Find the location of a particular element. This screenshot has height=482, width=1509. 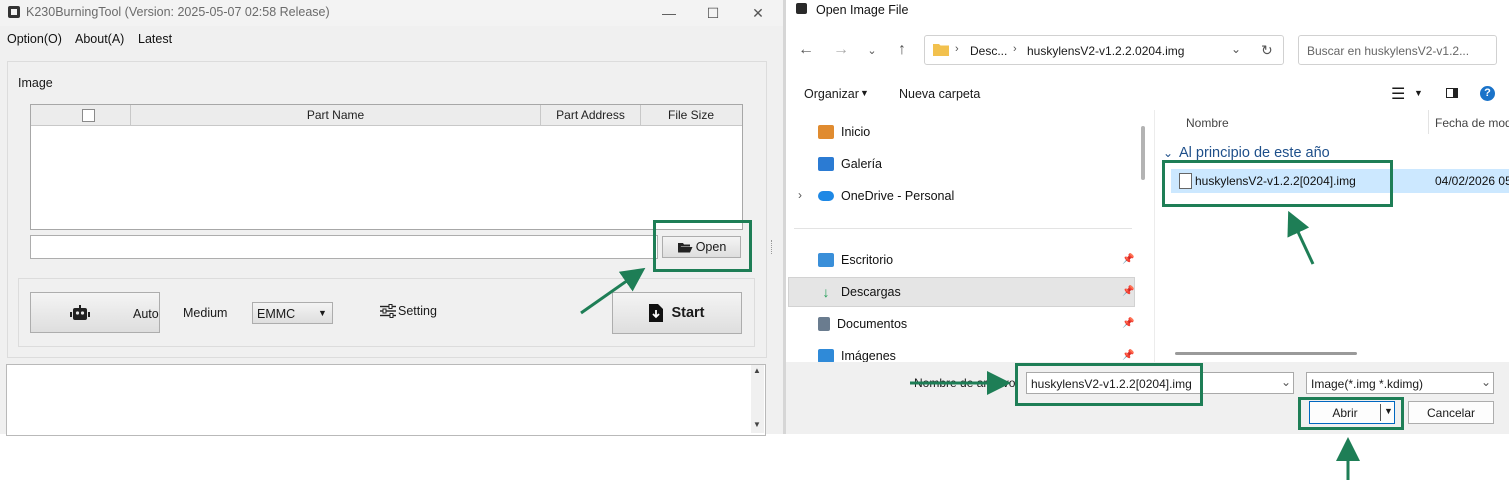

arrow-to-file is located at coordinates (1301, 237).